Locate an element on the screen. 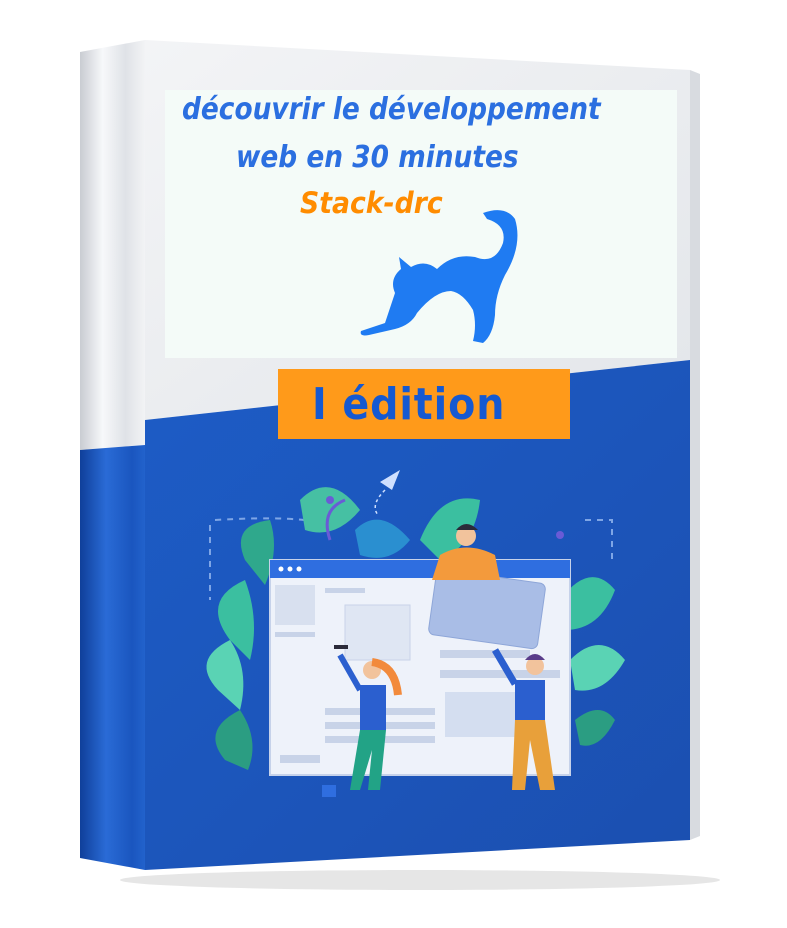 The width and height of the screenshot is (787, 928). edition-badge: I édition is located at coordinates (424, 404).